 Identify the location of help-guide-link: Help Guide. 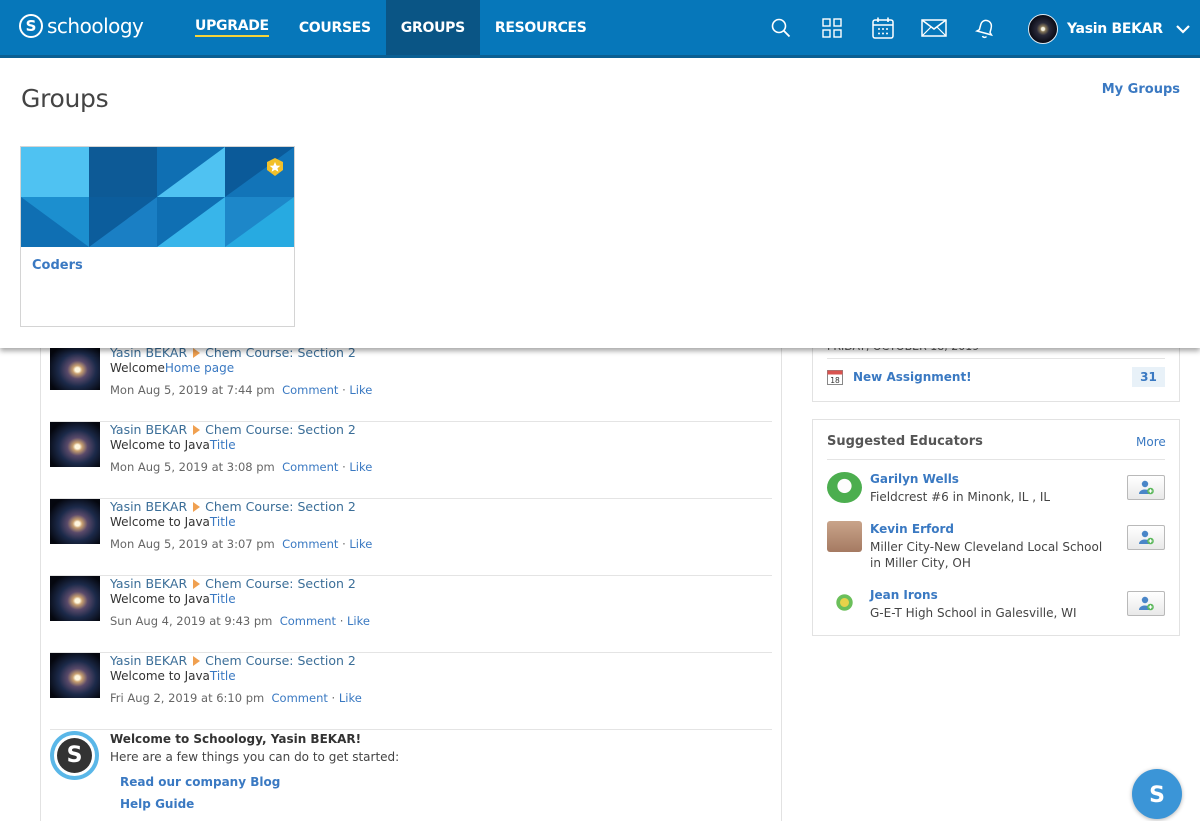
(157, 804).